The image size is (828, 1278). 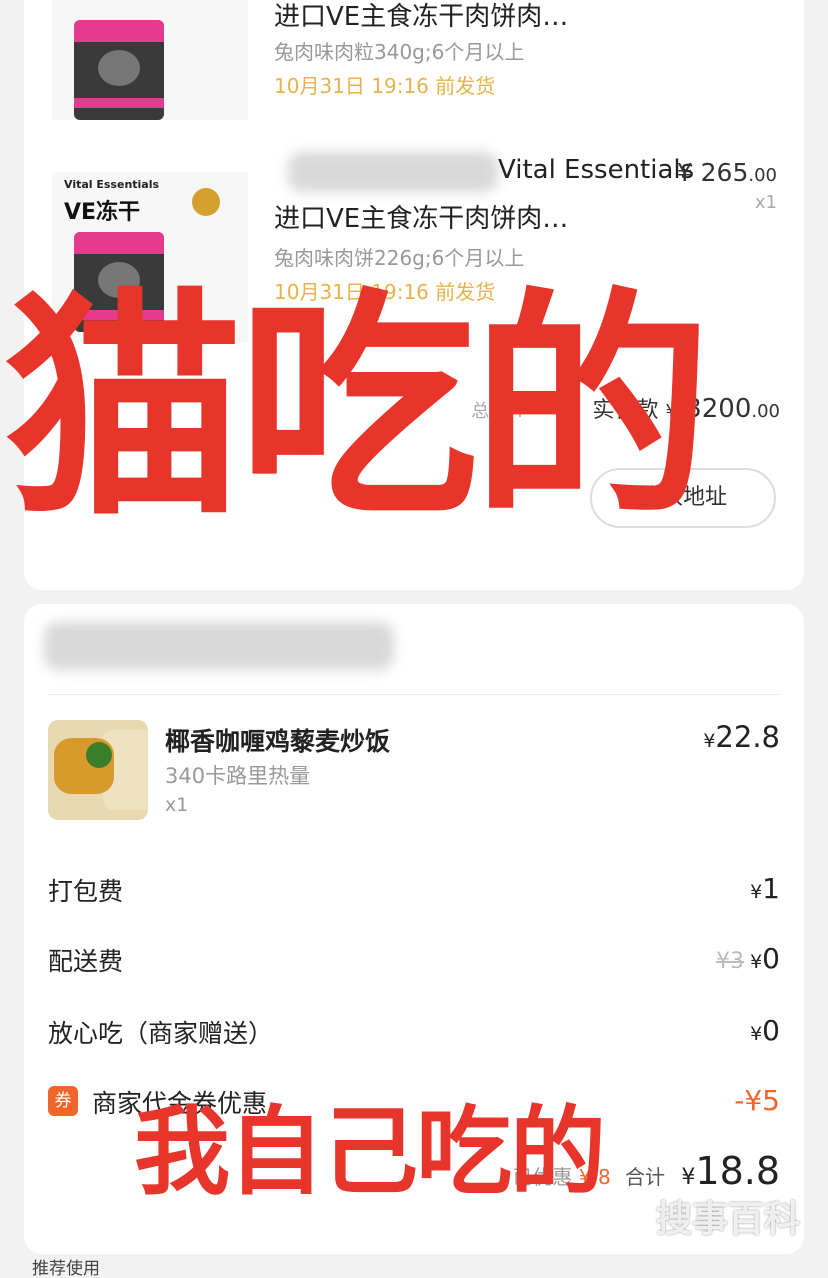 I want to click on food-name: 椰香咖喱鸡藜麦炒饭, so click(x=277, y=740).